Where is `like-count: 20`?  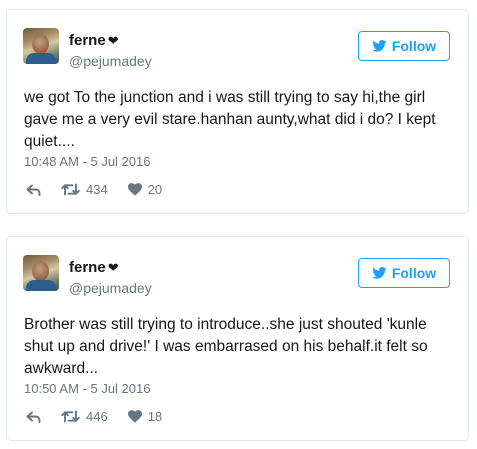
like-count: 20 is located at coordinates (155, 189).